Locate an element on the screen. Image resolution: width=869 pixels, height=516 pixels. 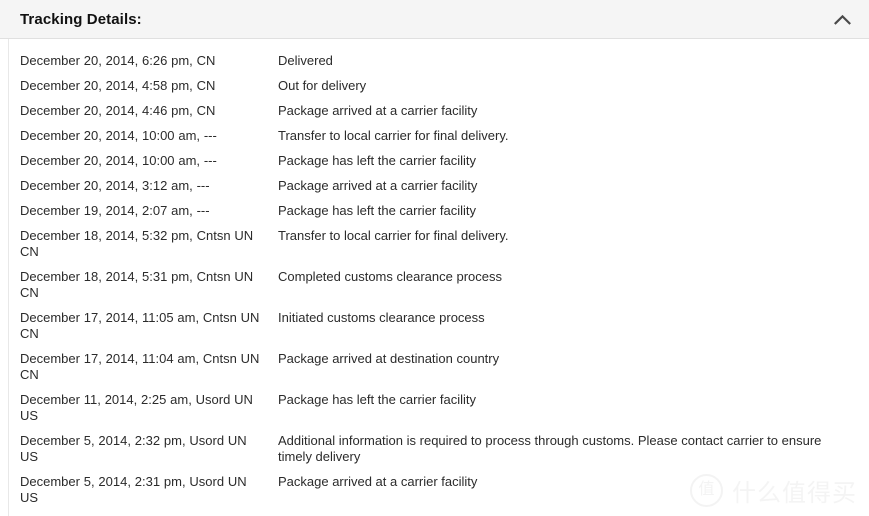
event-description: Initiated customs clearance process is located at coordinates (381, 317).